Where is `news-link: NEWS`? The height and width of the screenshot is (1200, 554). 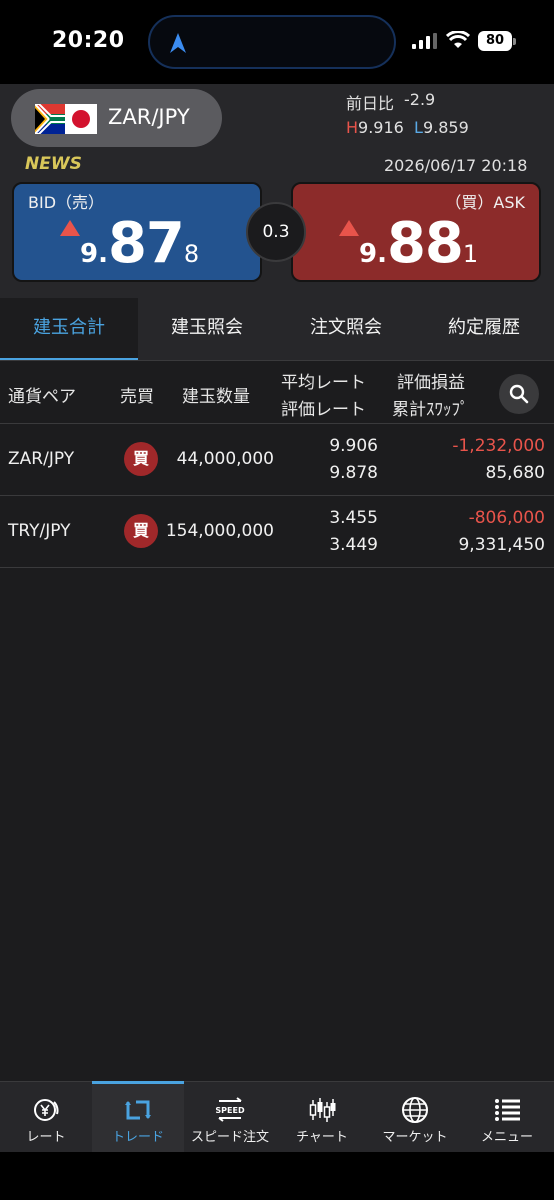
news-link: NEWS is located at coordinates (53, 164).